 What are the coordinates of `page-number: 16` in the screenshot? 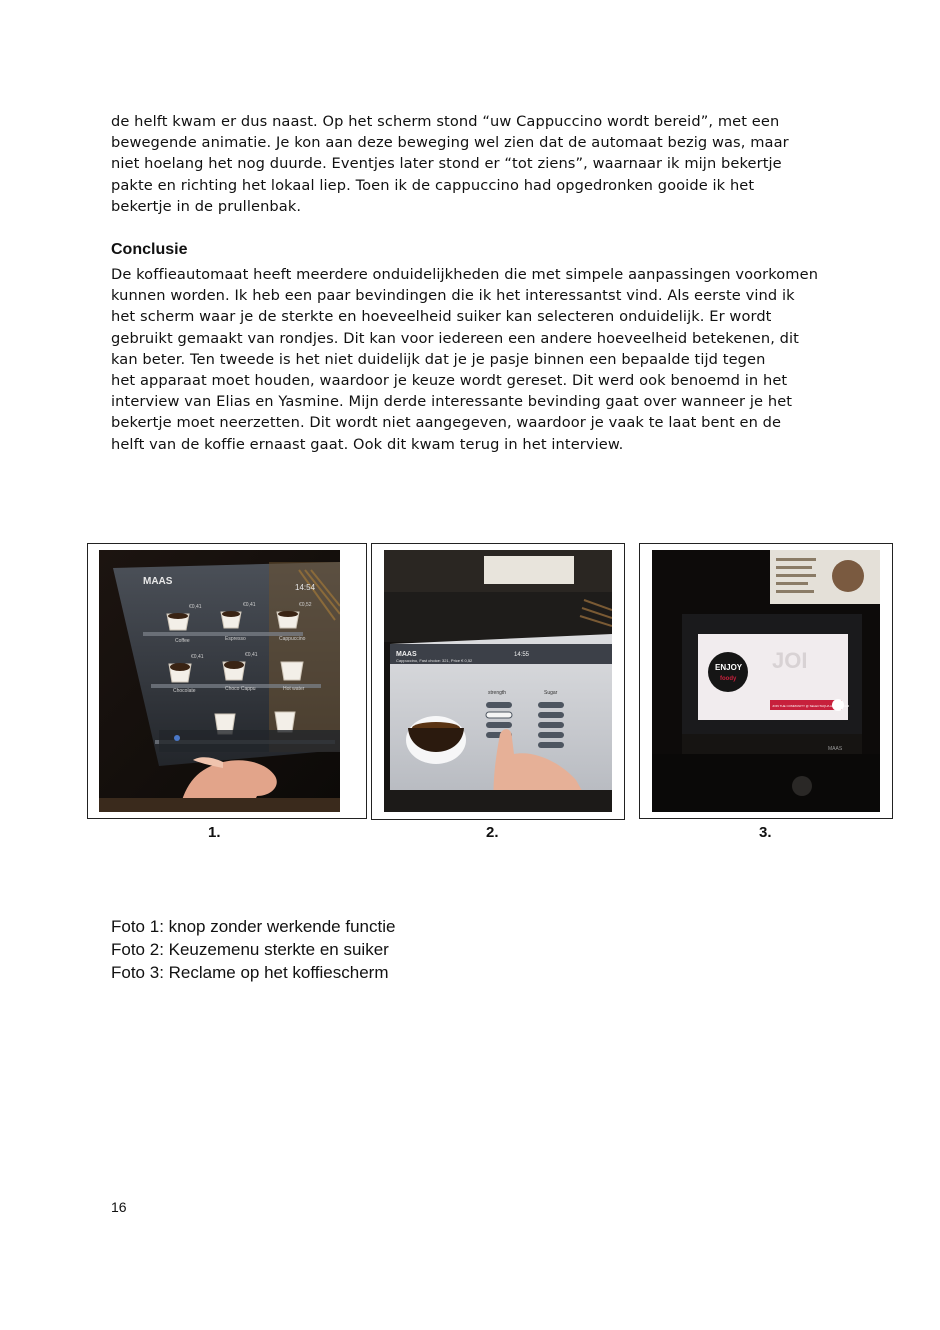 It's located at (119, 1207).